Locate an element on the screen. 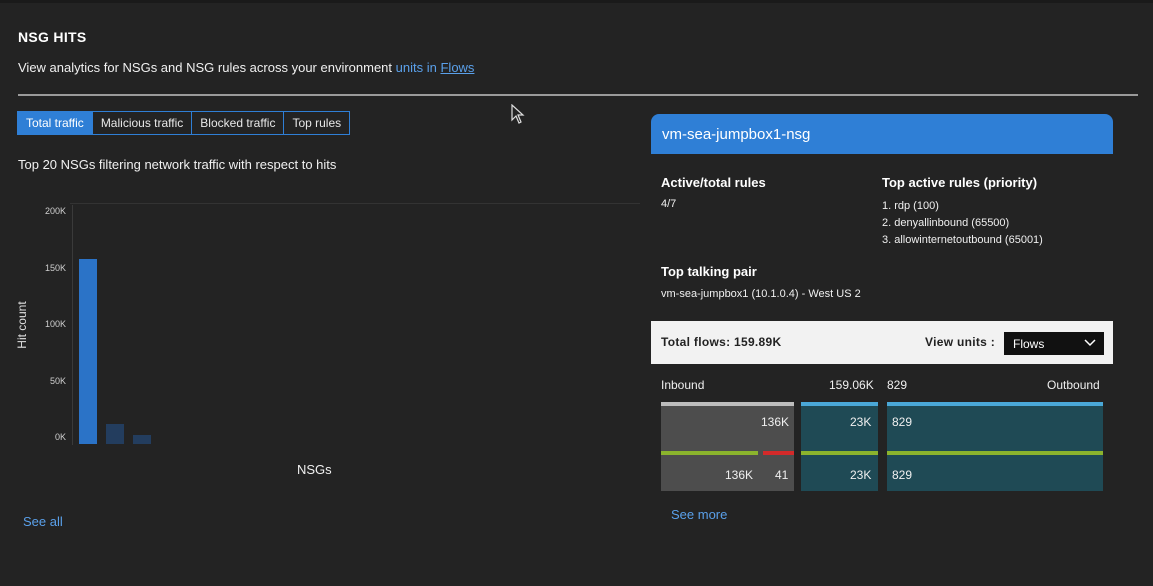  y-tick-label: 100K is located at coordinates (55, 324).